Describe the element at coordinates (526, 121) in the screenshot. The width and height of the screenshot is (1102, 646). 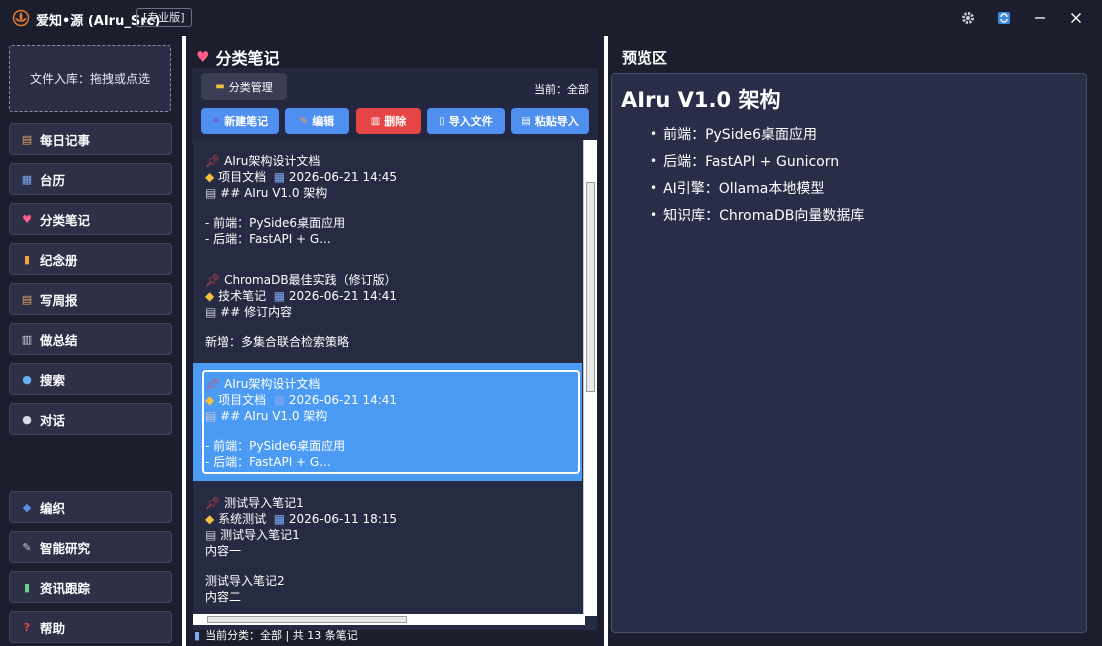
I see `paste-icon: ▤` at that location.